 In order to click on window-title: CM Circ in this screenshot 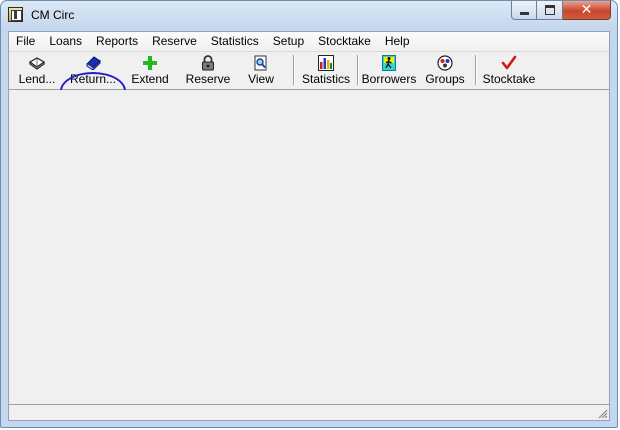, I will do `click(53, 15)`.